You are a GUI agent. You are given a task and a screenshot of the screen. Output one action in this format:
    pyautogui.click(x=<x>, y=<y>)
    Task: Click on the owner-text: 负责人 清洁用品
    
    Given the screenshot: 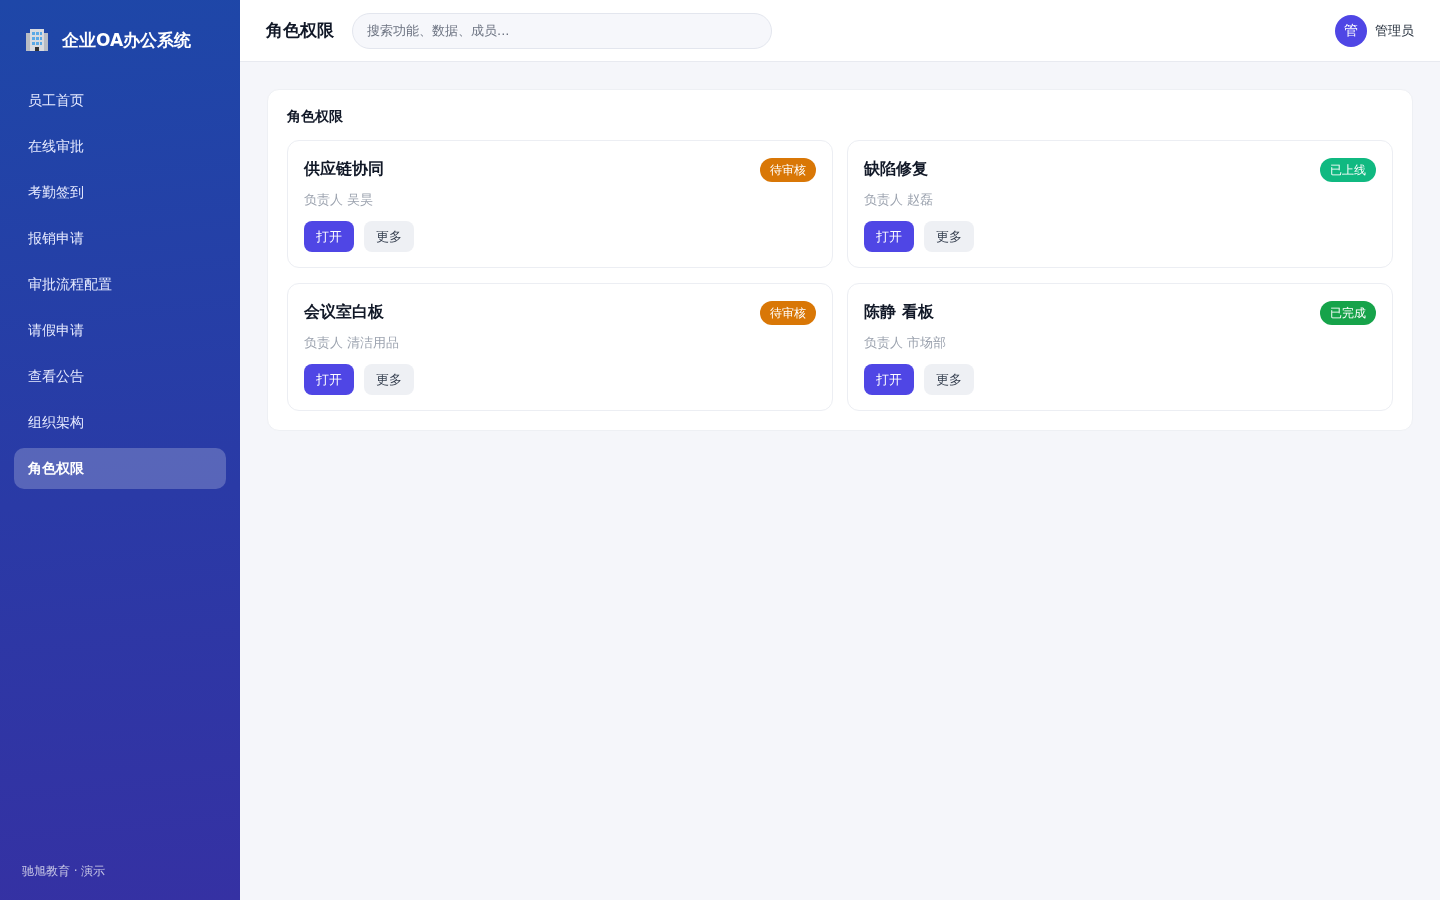 What is the action you would take?
    pyautogui.click(x=352, y=343)
    